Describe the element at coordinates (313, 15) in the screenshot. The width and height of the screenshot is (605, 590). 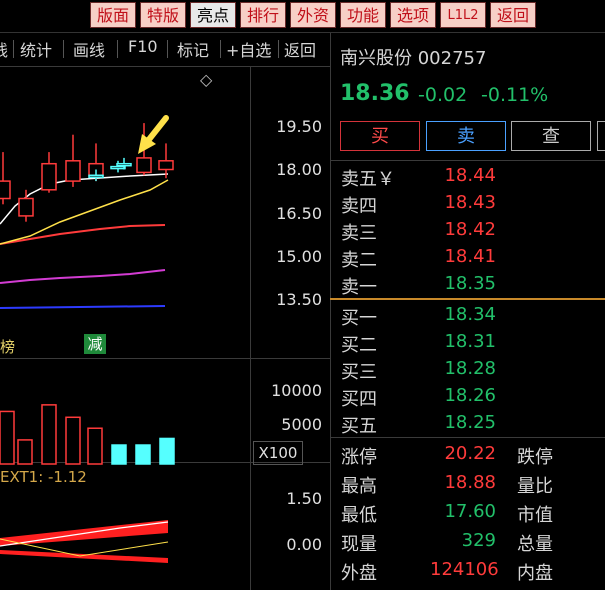
I see `tab-foreign-capital: 外资` at that location.